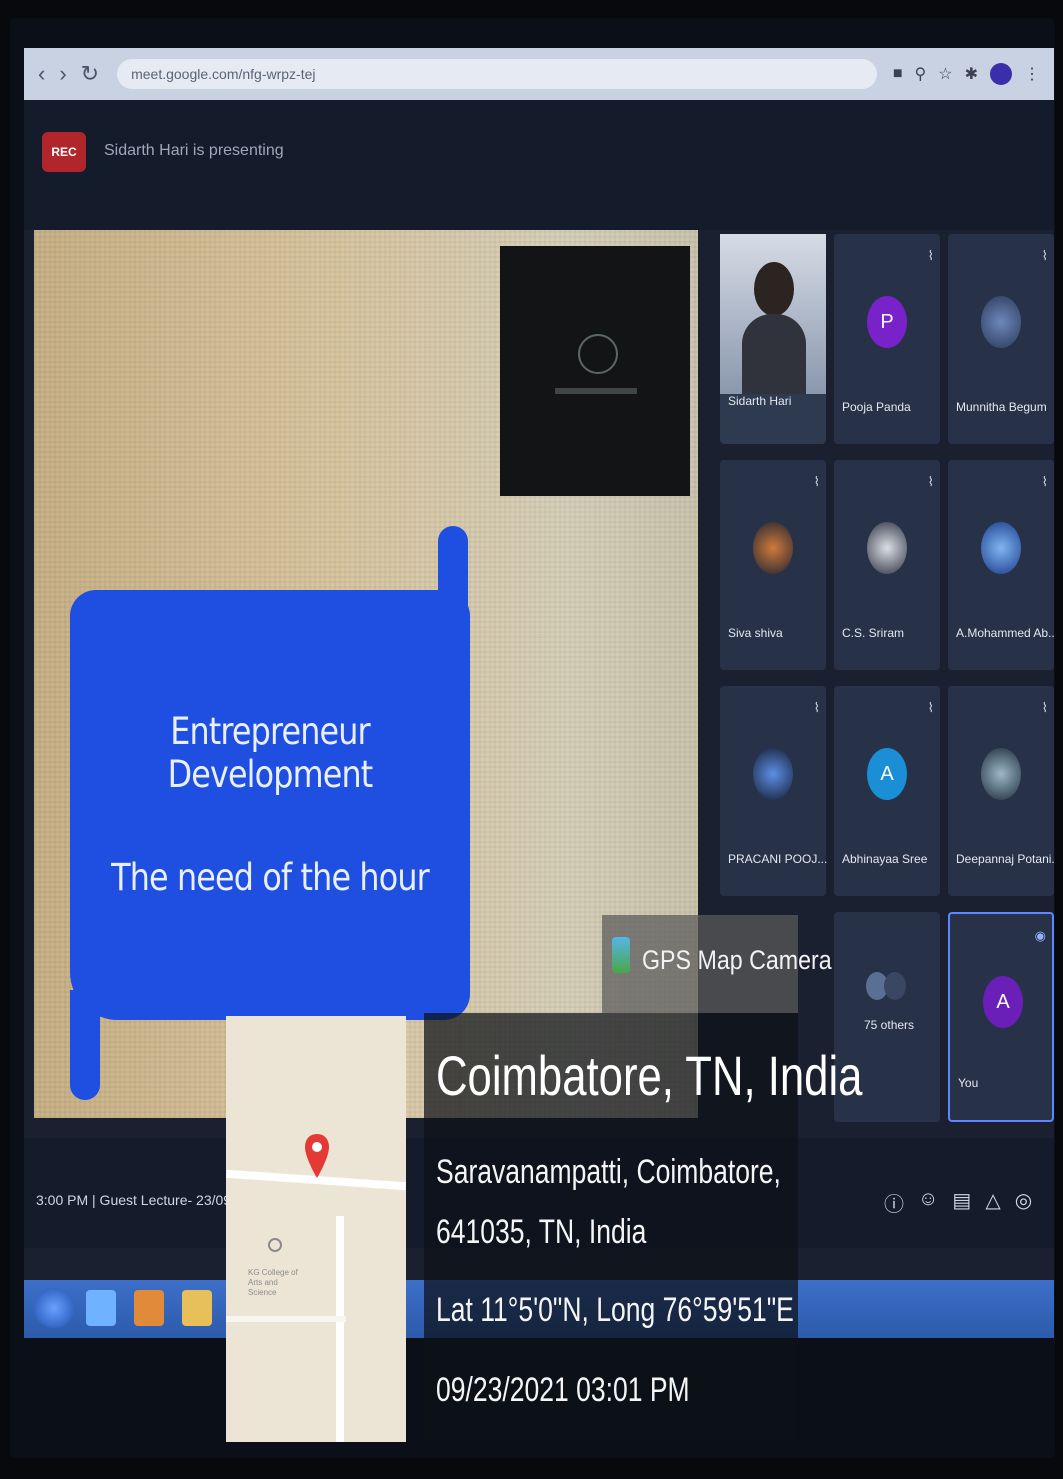  I want to click on logo-icon, so click(598, 354).